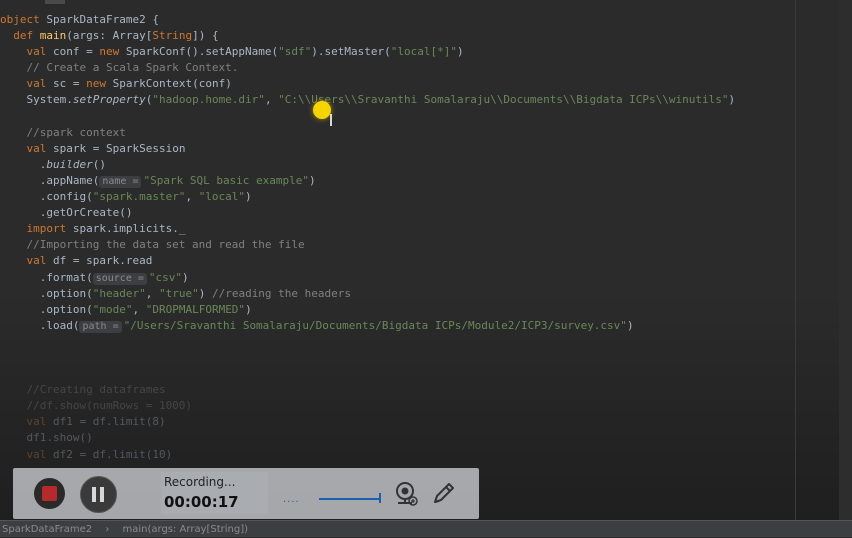 The image size is (852, 538). I want to click on code-token: .option(, so click(46, 309).